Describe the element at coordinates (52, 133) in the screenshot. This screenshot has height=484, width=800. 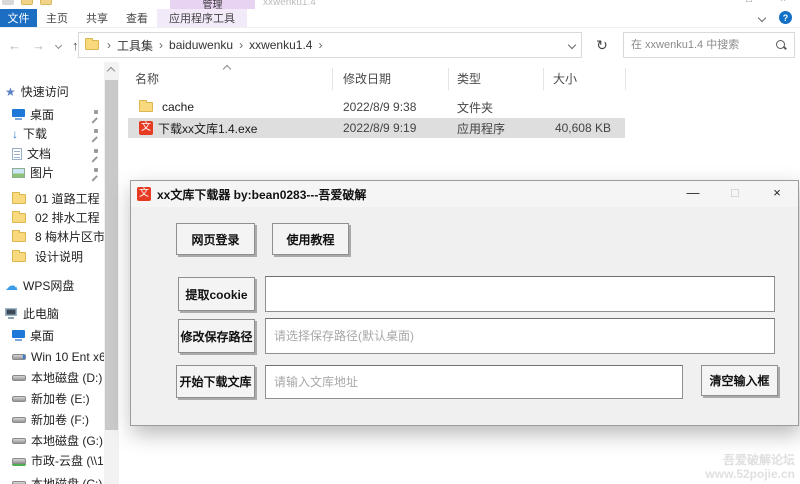
I see `sidebar-item-downloads: ↓ 下载` at that location.